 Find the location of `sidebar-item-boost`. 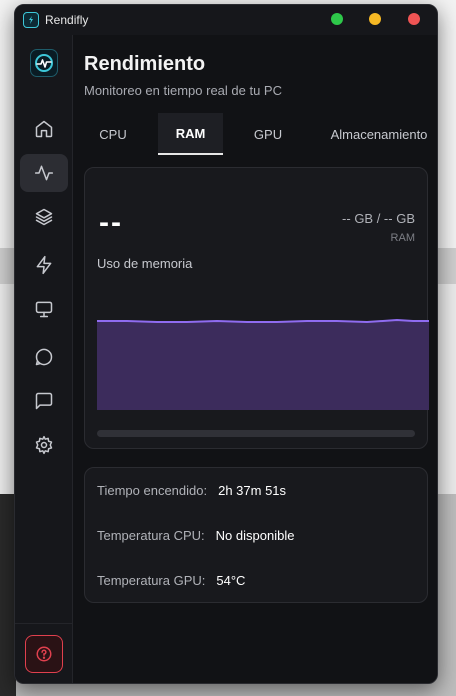

sidebar-item-boost is located at coordinates (44, 265).